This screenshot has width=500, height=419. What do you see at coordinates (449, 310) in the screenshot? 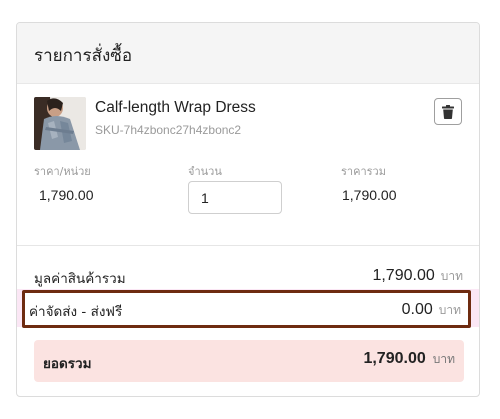
I see `shipping-currency: บาท` at bounding box center [449, 310].